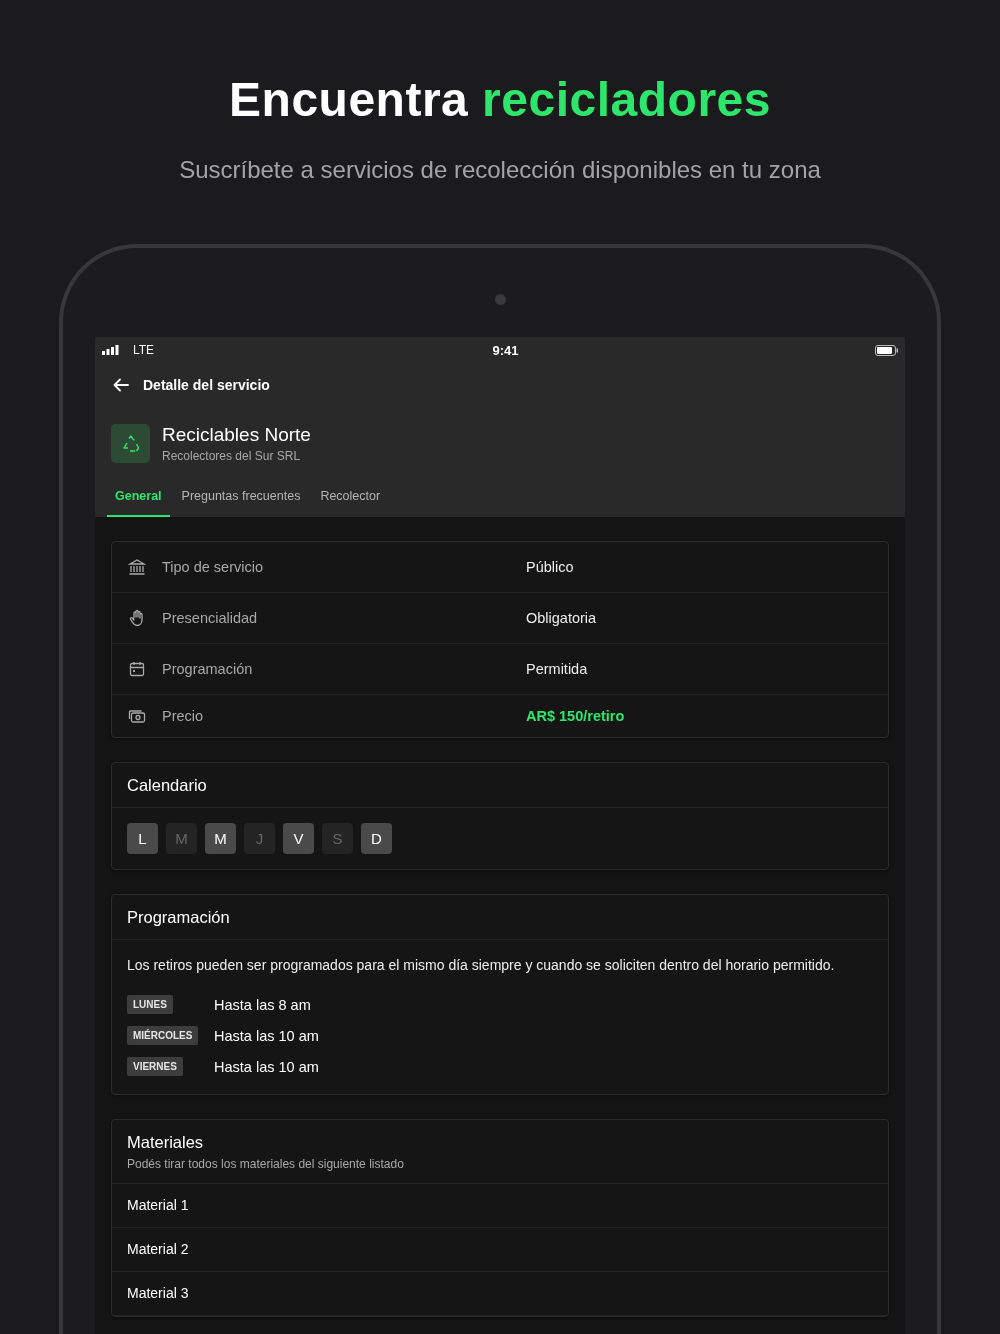  Describe the element at coordinates (500, 170) in the screenshot. I see `subtitle: Suscríbete a servicios de recolección disponibles en tu zona` at that location.